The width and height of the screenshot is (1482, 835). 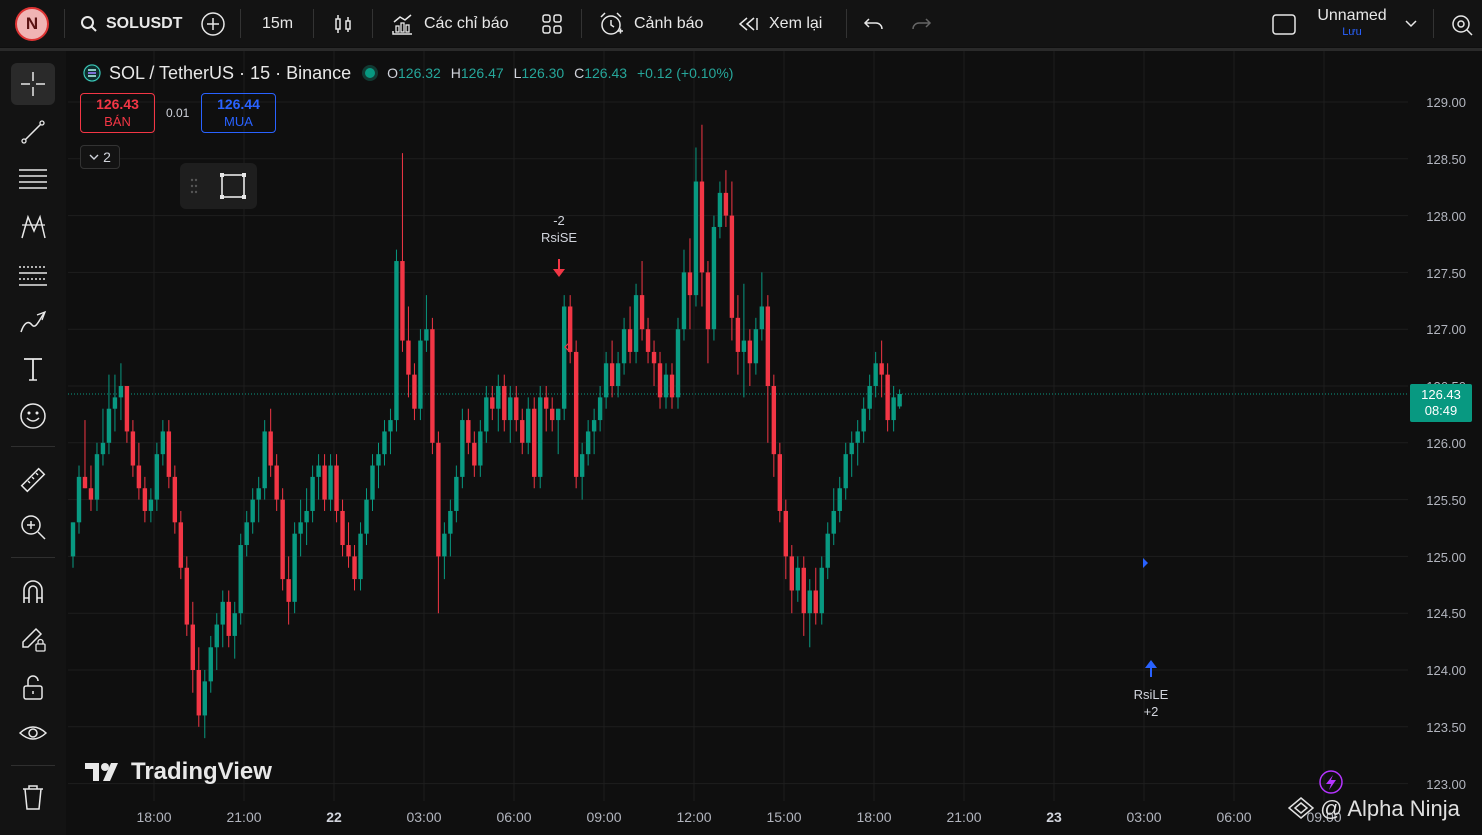 I want to click on crosshair-tool, so click(x=33, y=84).